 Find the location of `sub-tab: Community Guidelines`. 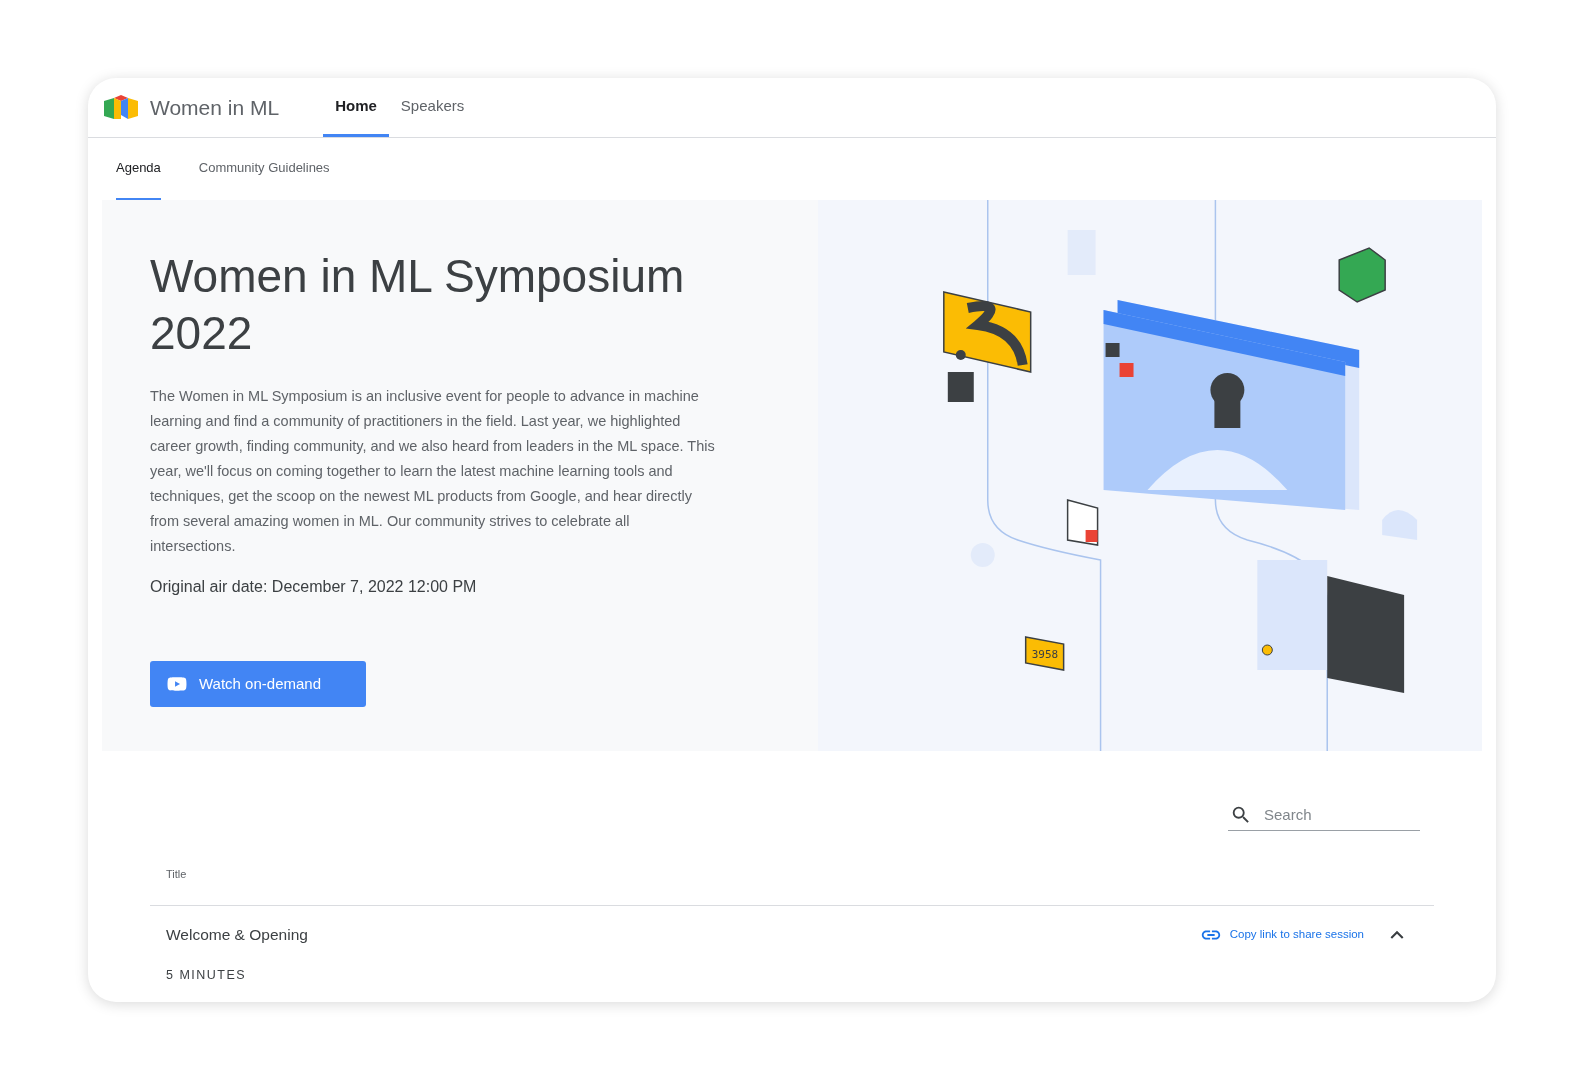

sub-tab: Community Guidelines is located at coordinates (264, 169).